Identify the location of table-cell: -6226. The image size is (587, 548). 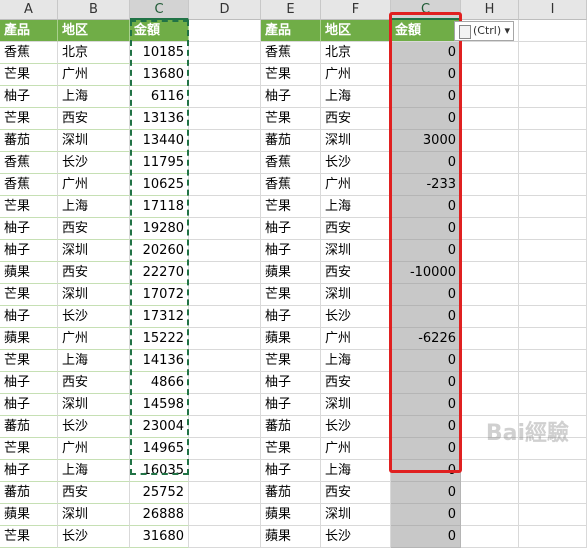
(426, 339).